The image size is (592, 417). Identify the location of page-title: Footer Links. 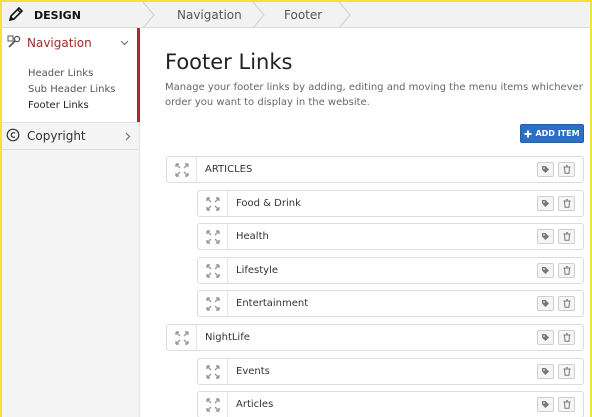
(229, 62).